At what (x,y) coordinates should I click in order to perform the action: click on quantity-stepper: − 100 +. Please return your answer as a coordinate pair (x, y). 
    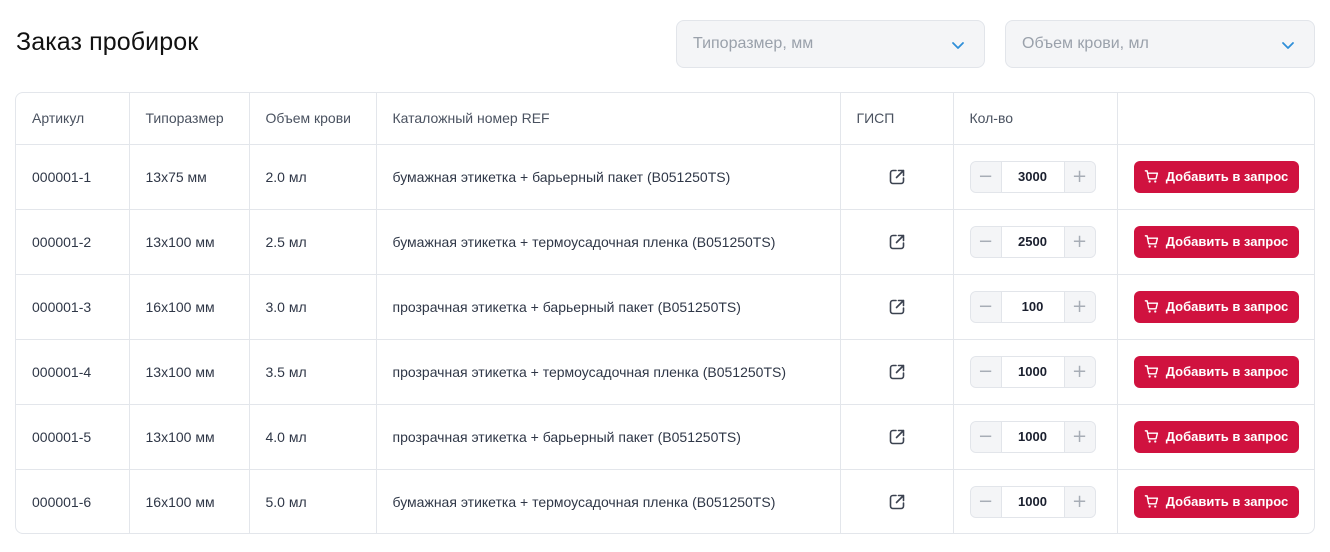
    Looking at the image, I should click on (1032, 306).